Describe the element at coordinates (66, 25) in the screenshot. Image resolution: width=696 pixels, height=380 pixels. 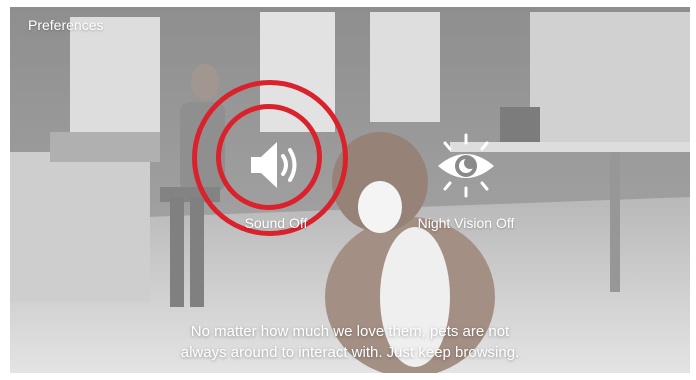
I see `page-title: Preferences` at that location.